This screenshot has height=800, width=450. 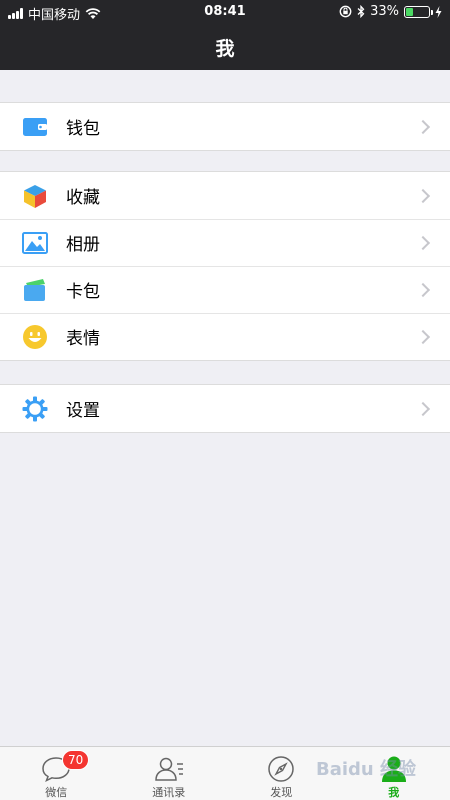 I want to click on unread-badge: 70, so click(x=76, y=760).